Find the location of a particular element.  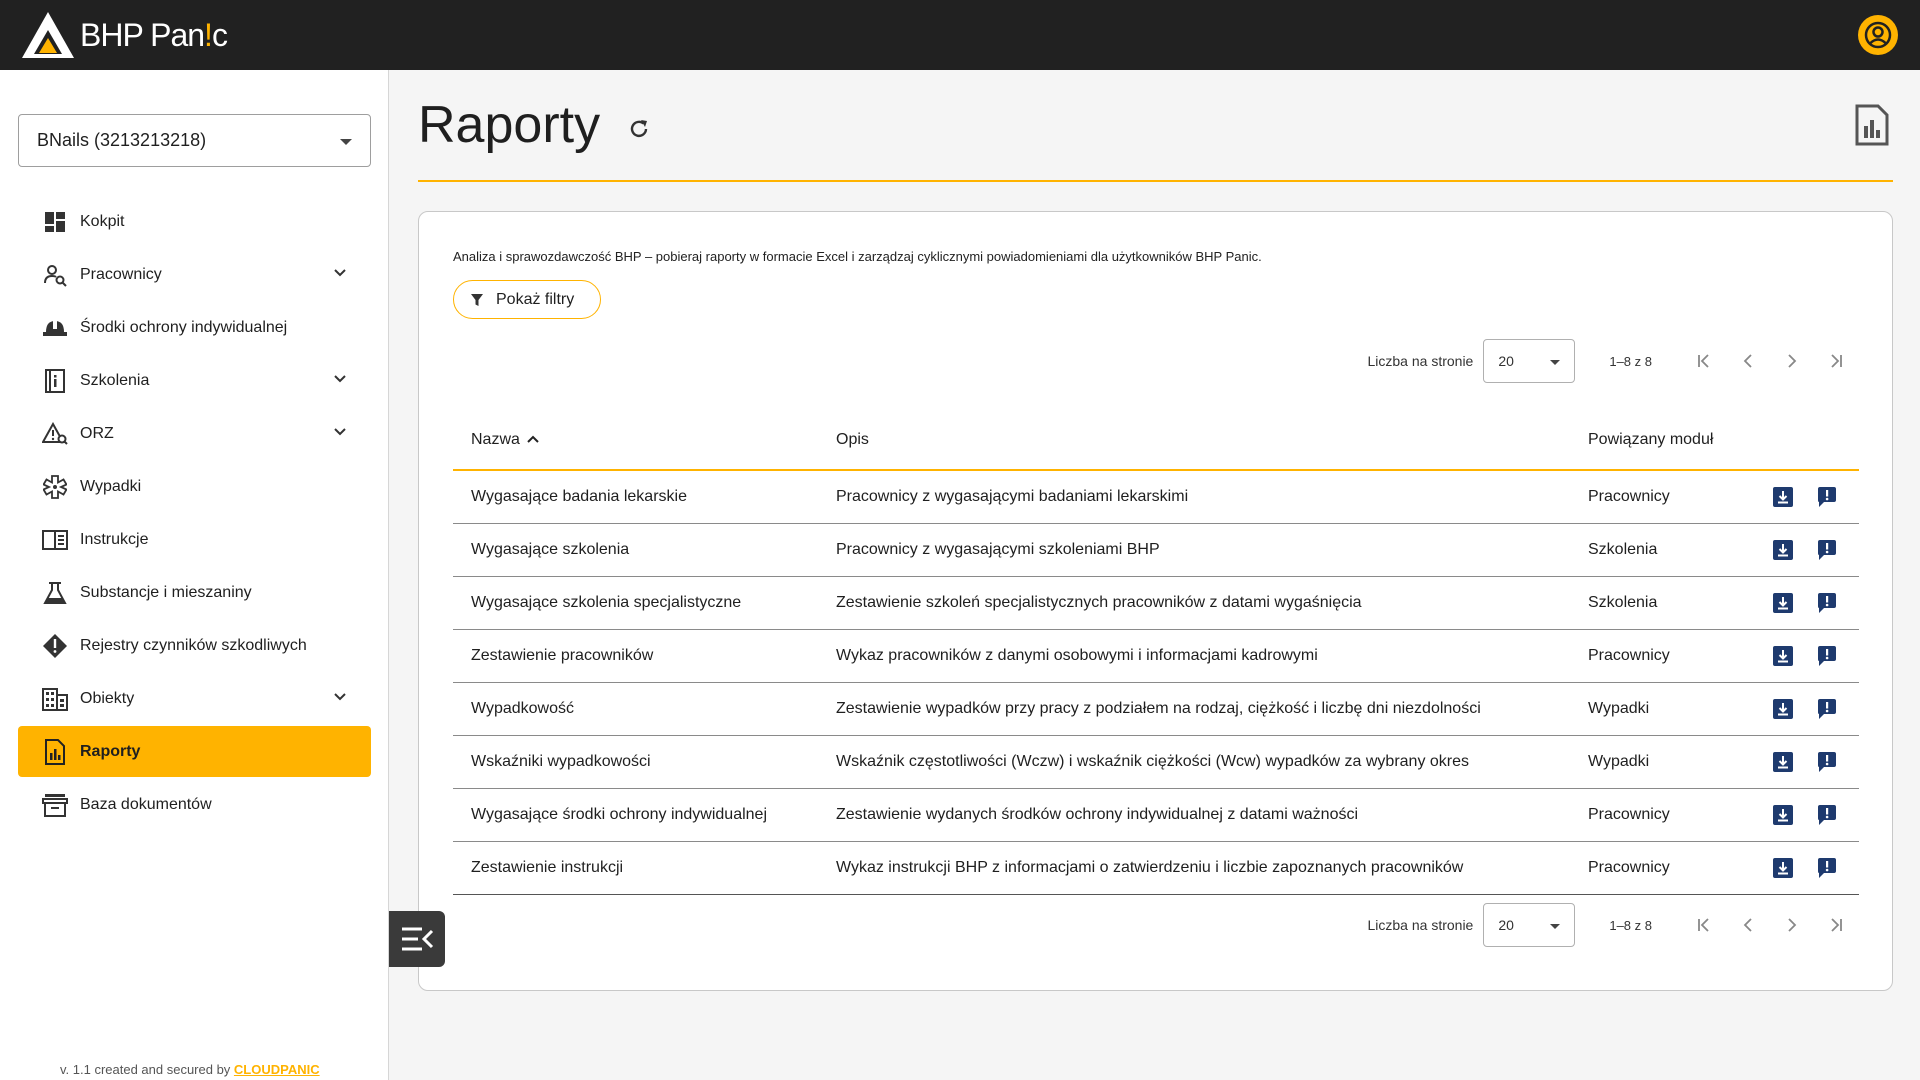

company-select-value: BNails (3213213218) is located at coordinates (122, 140).